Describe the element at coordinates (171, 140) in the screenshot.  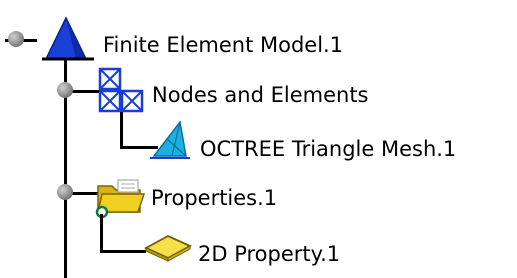
I see `triangle-mesh-icon` at that location.